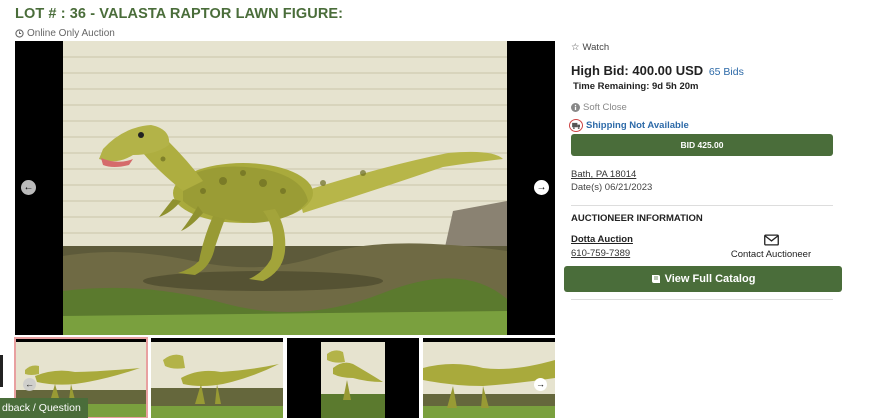 The image size is (880, 418). What do you see at coordinates (1, 371) in the screenshot?
I see `edge-marker` at bounding box center [1, 371].